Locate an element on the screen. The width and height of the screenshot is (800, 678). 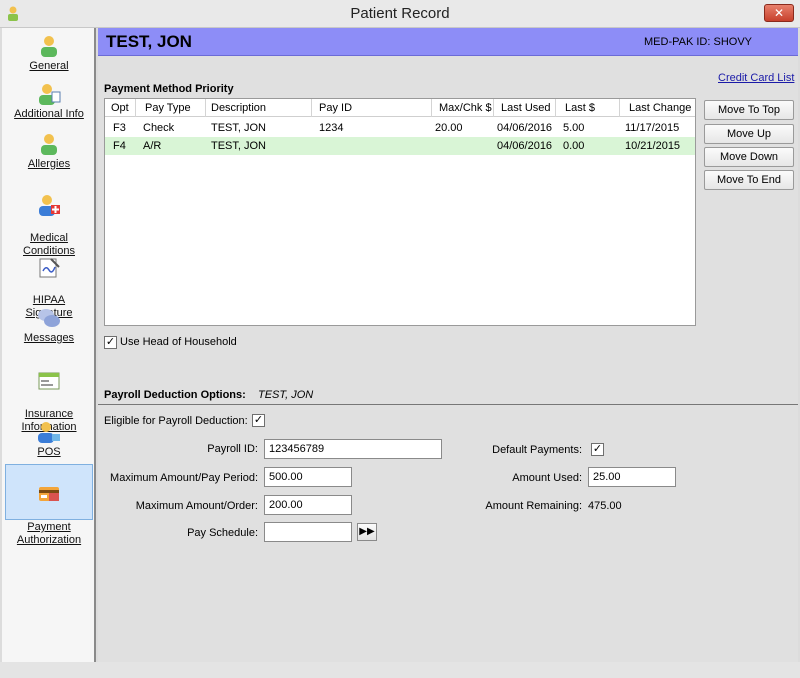
messages-icon is located at coordinates (49, 318).